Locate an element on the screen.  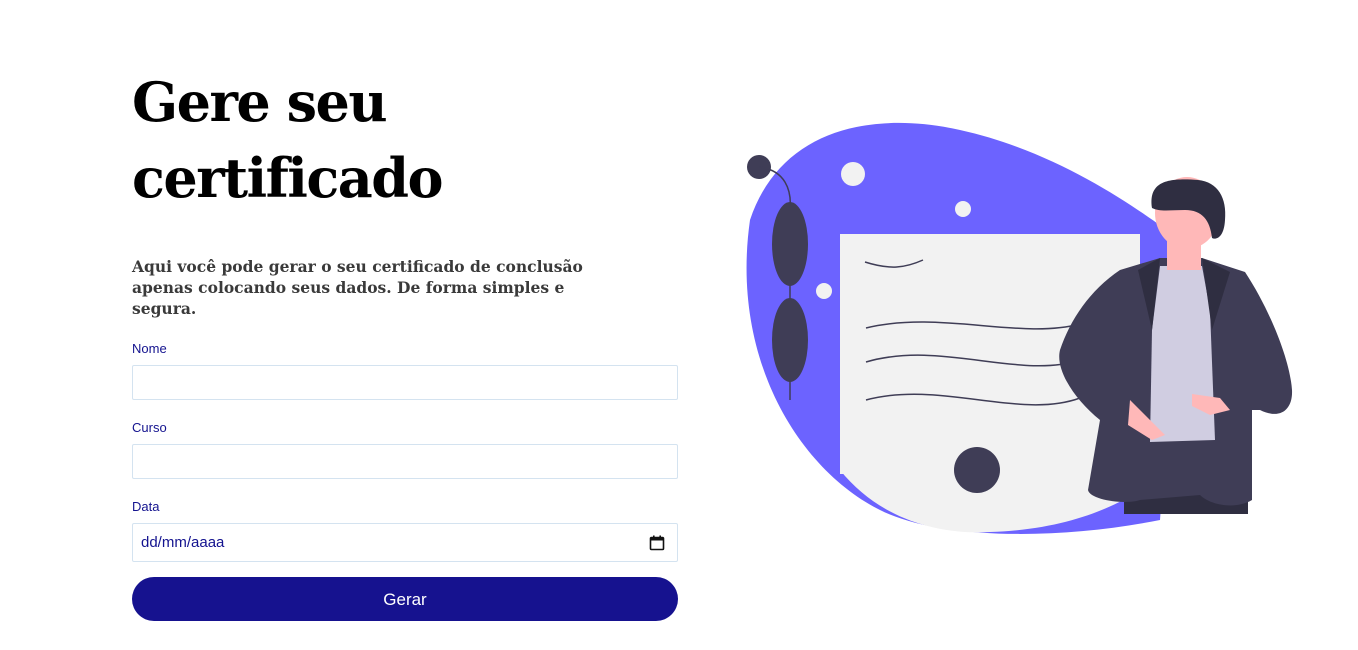
calendar-icon is located at coordinates (657, 543).